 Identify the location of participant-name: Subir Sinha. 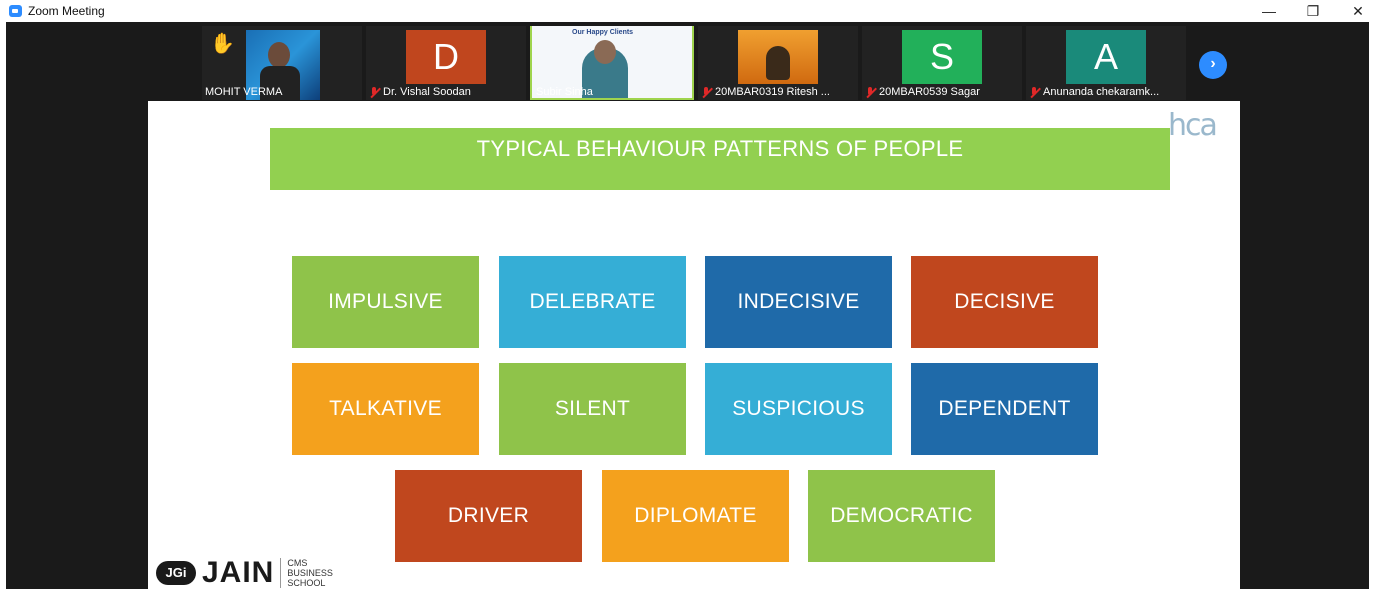
(564, 92).